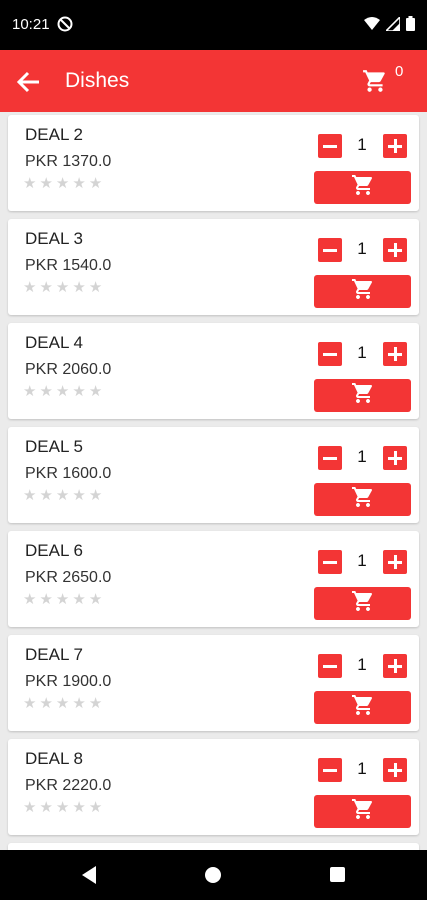  What do you see at coordinates (54, 238) in the screenshot?
I see `dish-name: DEAL 3` at bounding box center [54, 238].